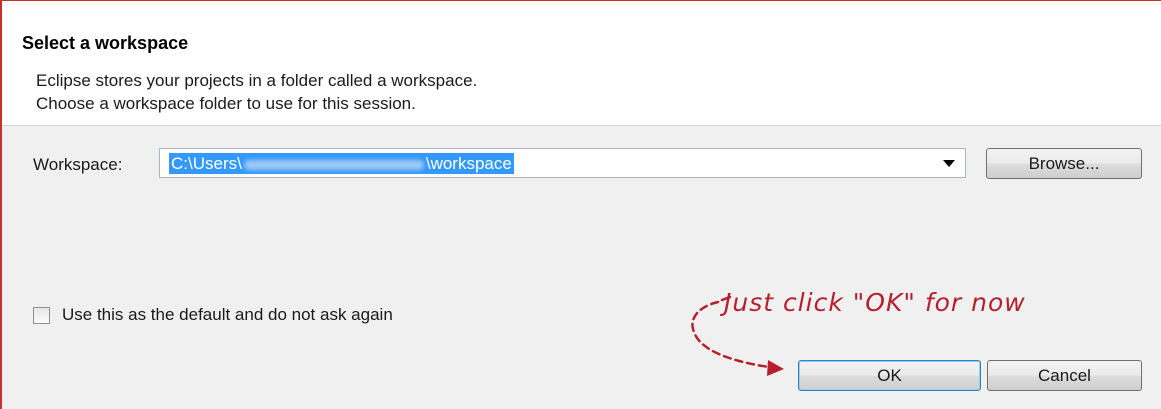 This screenshot has height=409, width=1161. I want to click on ok-button: OK, so click(889, 375).